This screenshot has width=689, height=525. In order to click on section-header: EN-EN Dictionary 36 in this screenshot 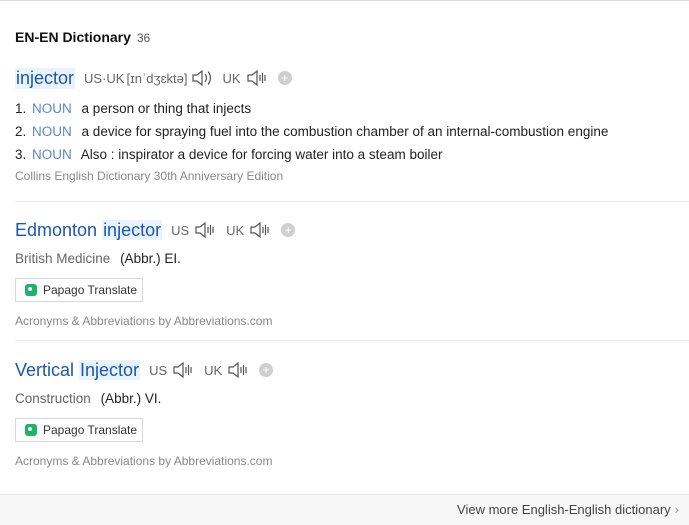, I will do `click(82, 37)`.